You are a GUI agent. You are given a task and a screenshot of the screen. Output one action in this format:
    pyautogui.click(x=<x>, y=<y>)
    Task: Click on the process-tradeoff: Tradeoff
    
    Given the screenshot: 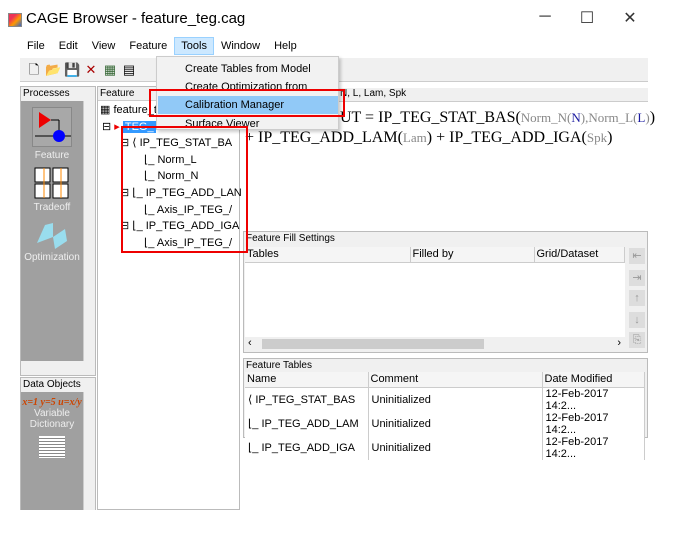 What is the action you would take?
    pyautogui.click(x=52, y=190)
    